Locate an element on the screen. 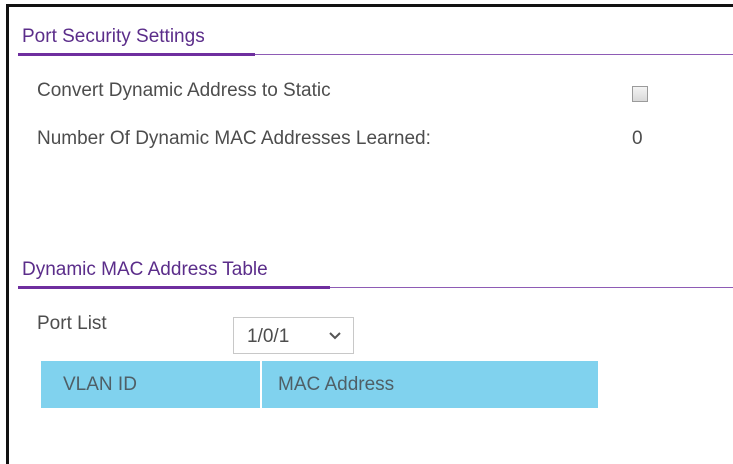  learned-count-value: 0 is located at coordinates (637, 138).